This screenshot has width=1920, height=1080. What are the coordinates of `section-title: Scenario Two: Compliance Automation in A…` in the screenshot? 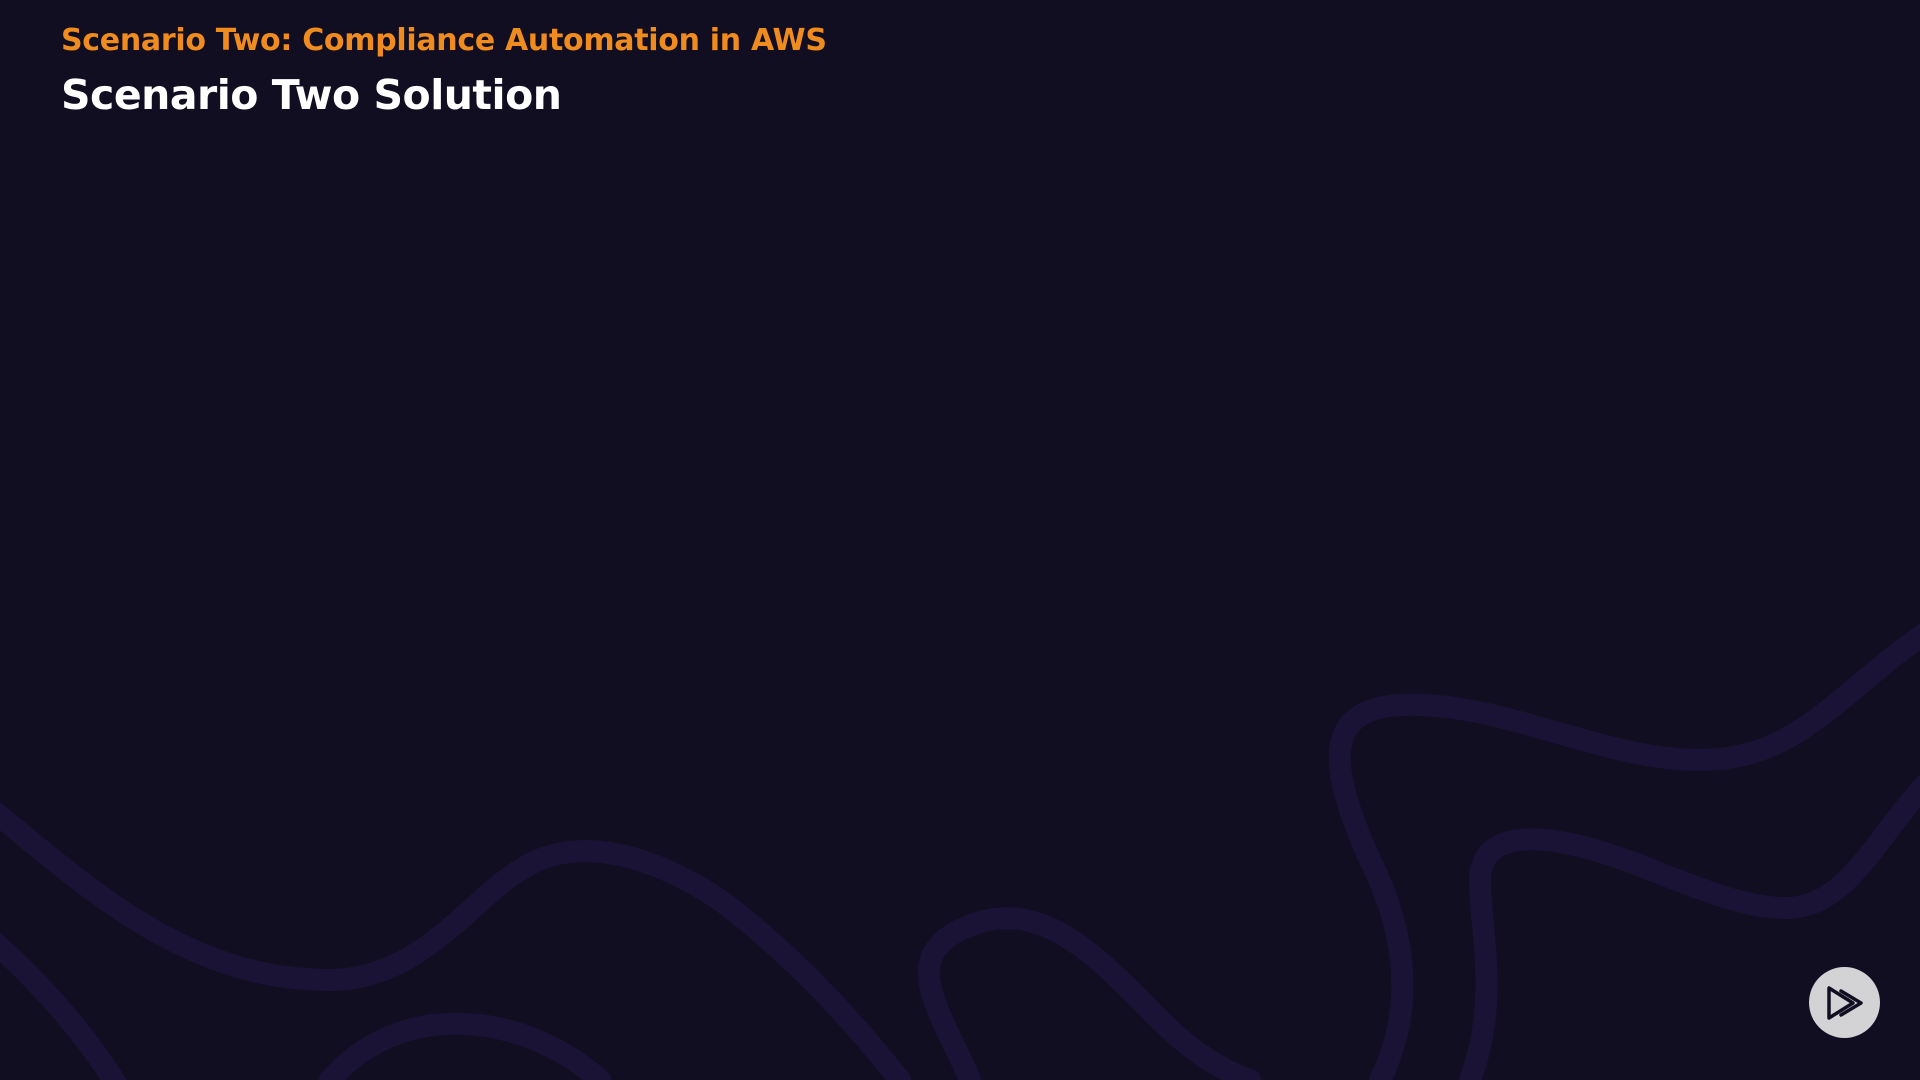 It's located at (444, 40).